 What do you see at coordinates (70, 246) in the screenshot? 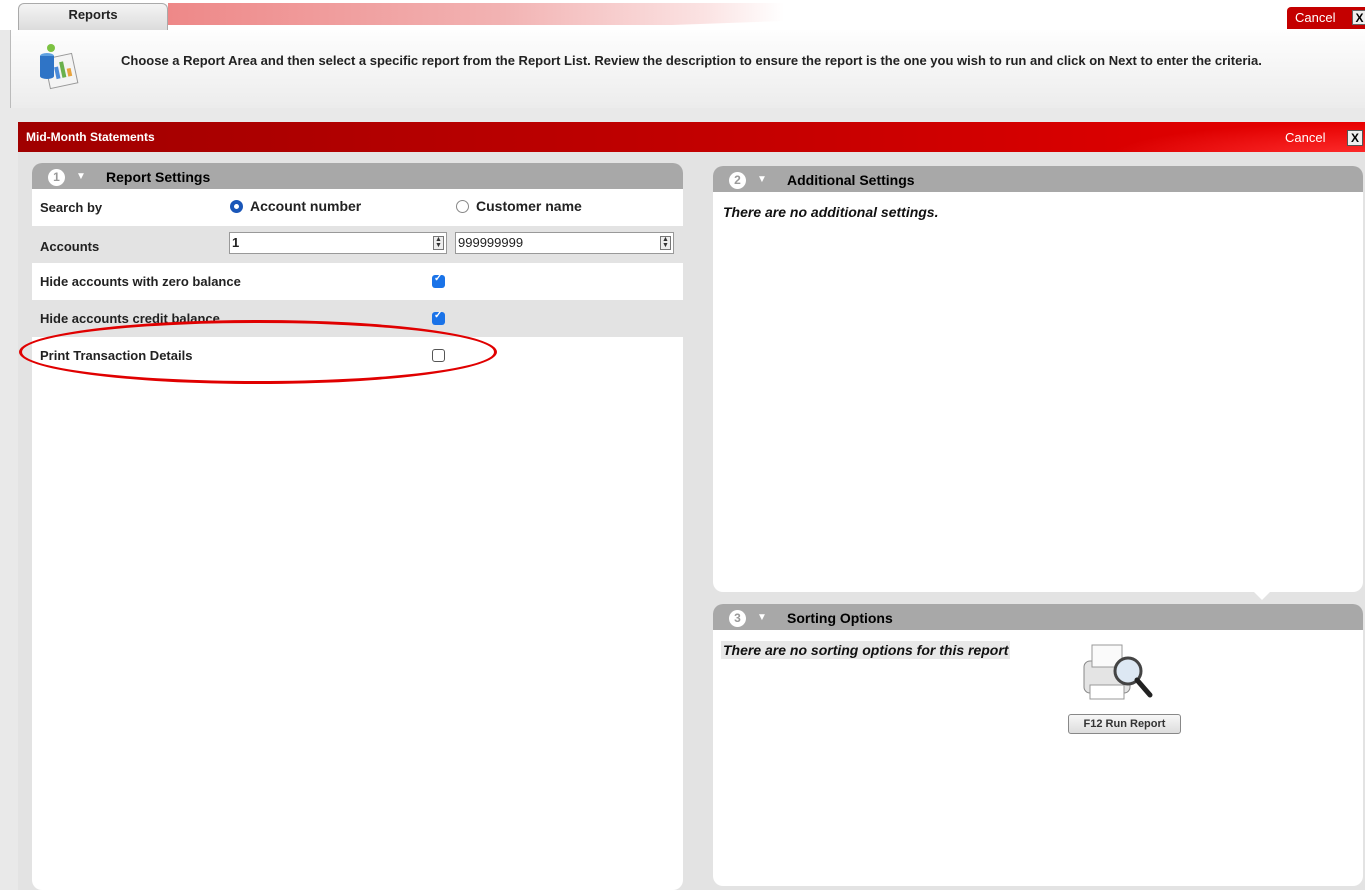
I see `accounts-label: Accounts` at bounding box center [70, 246].